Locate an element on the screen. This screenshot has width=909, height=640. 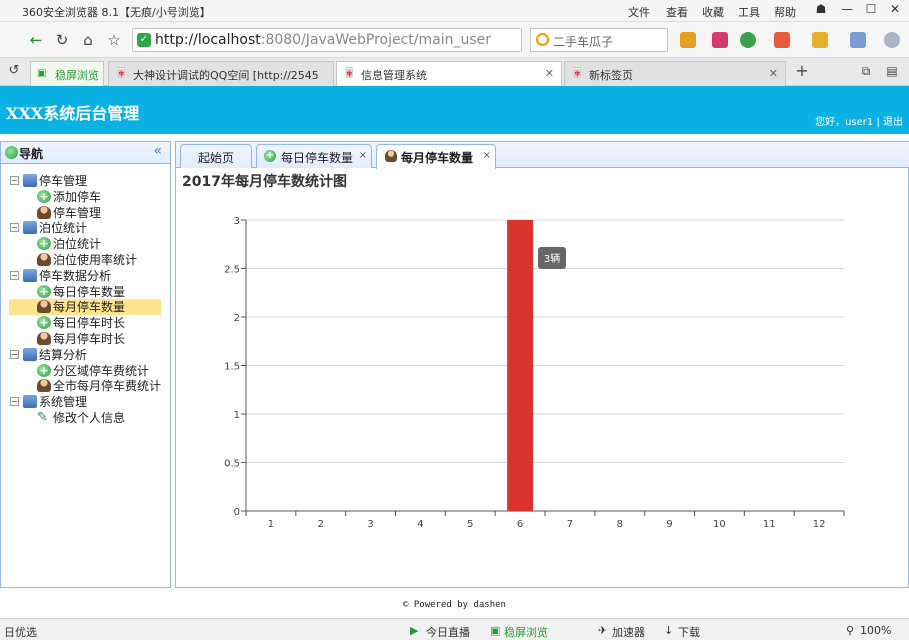
menu-view: 查看 is located at coordinates (677, 12).